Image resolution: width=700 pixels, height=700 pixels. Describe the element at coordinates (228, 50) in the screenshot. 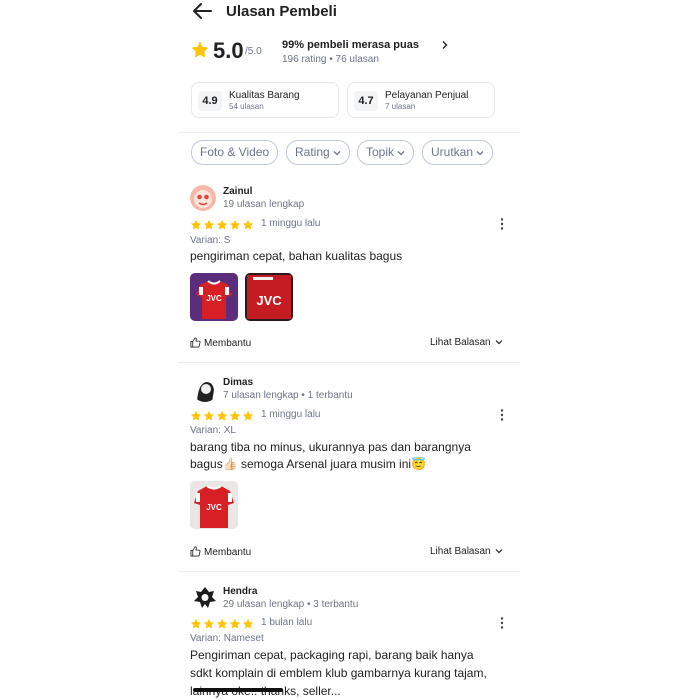

I see `average-score: 5.0` at that location.